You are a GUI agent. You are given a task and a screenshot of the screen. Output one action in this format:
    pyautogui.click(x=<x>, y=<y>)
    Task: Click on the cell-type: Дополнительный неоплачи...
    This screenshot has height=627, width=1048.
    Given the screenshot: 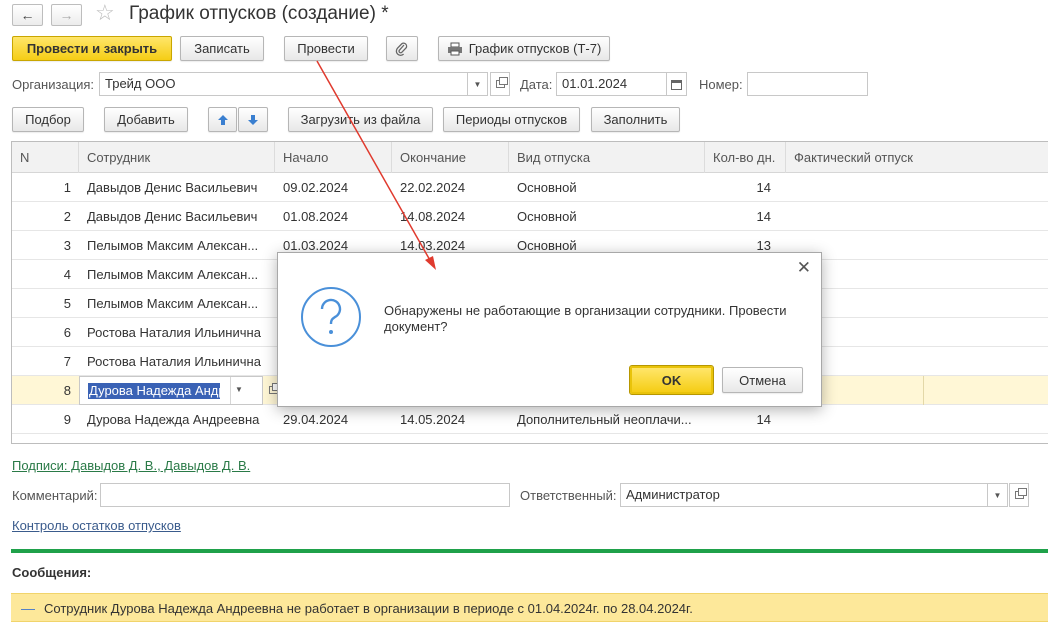 What is the action you would take?
    pyautogui.click(x=604, y=419)
    